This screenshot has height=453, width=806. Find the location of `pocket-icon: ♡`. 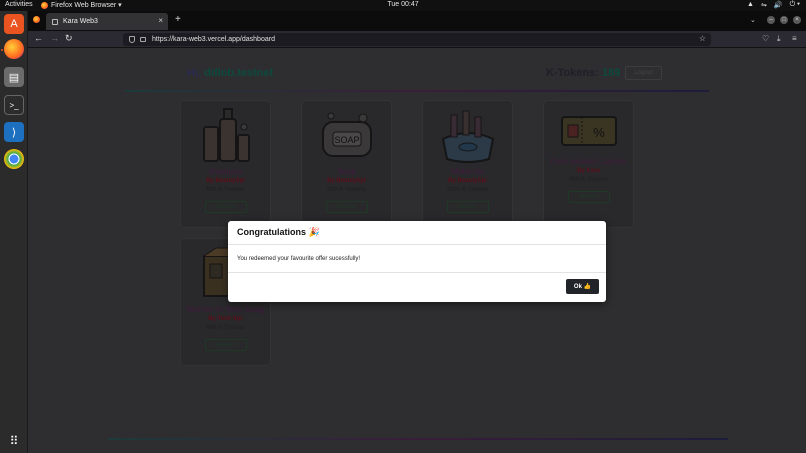

pocket-icon: ♡ is located at coordinates (765, 38).